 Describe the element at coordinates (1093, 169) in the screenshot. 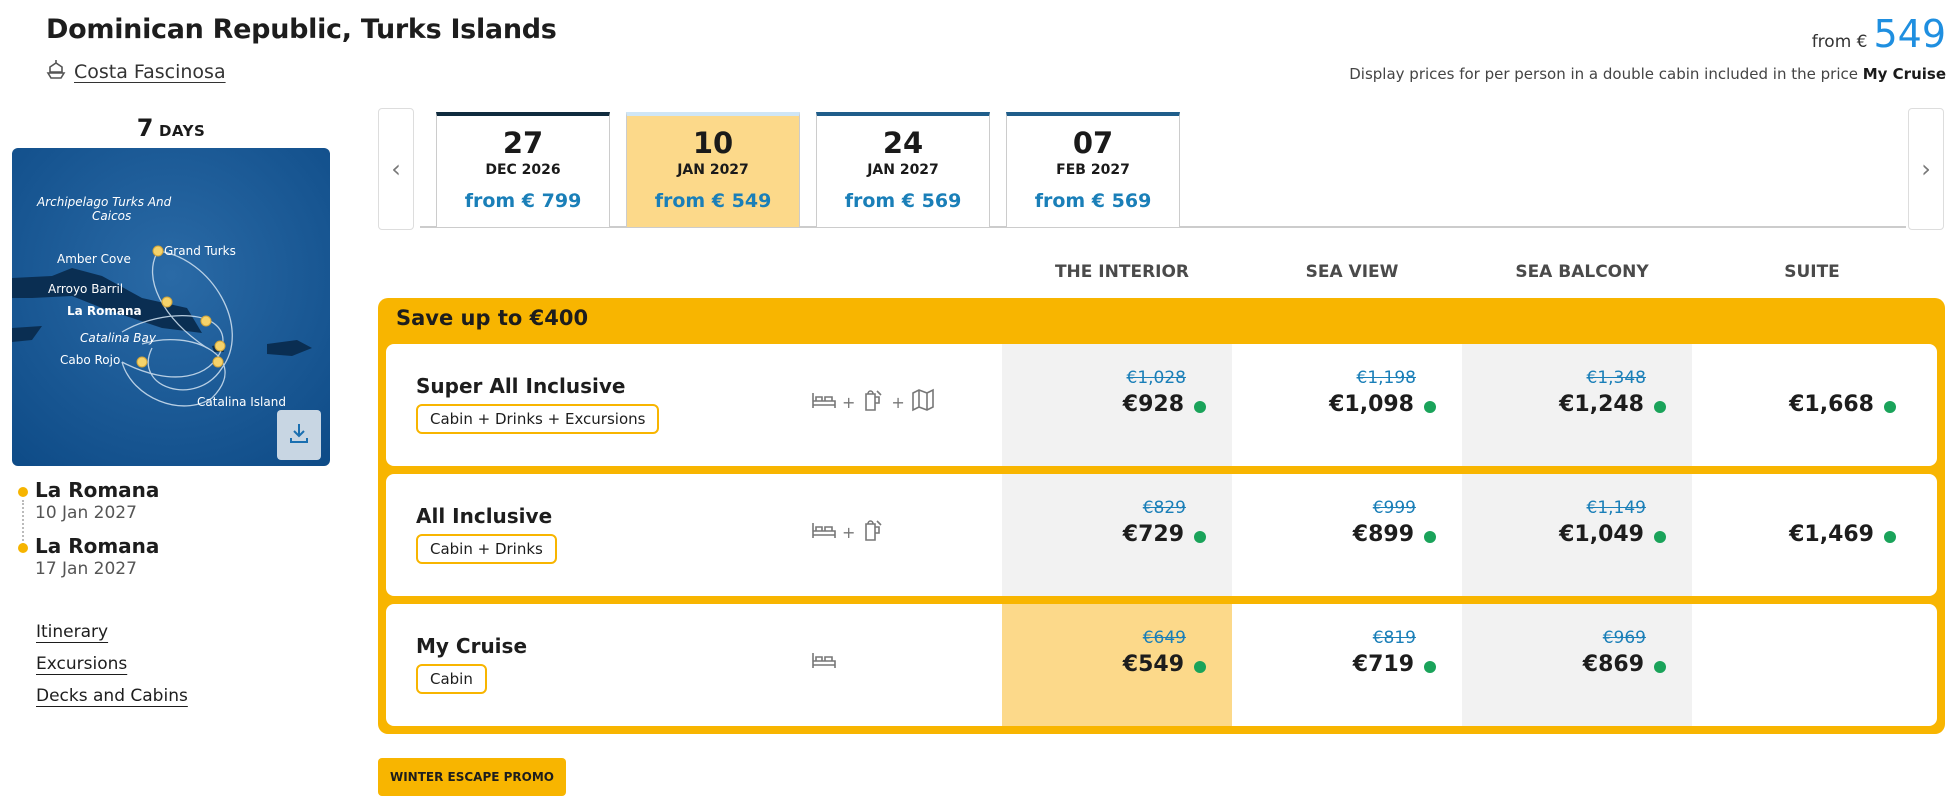

I see `date-tab: 07 FEB 2027 from € 569` at that location.